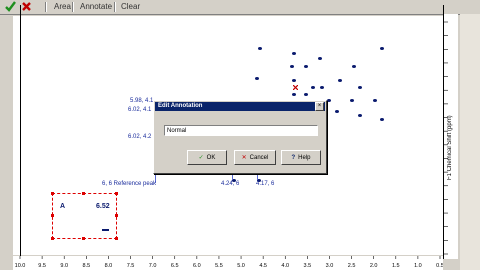 This screenshot has width=480, height=270. Describe the element at coordinates (241, 130) in the screenshot. I see `annotation-text-input: Normal` at that location.